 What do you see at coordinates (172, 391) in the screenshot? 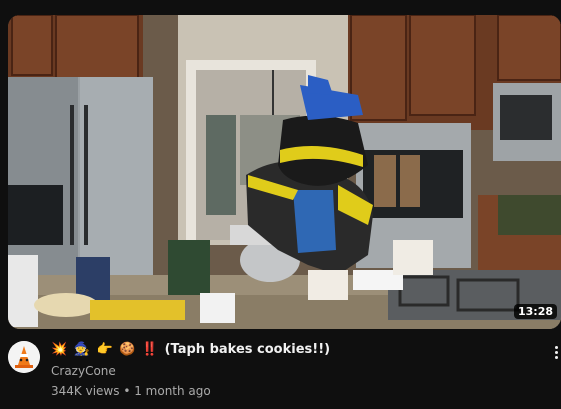
I see `upload-age: 1 month ago` at bounding box center [172, 391].